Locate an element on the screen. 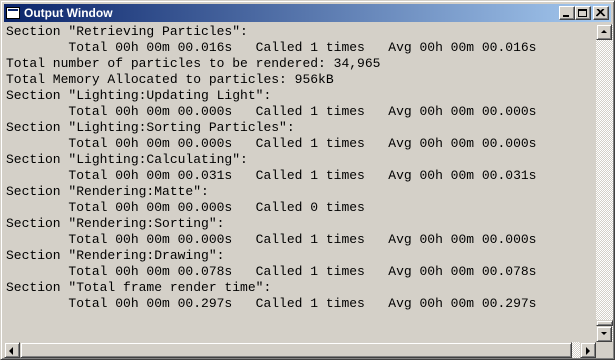  title-bar: Output Window is located at coordinates (307, 13).